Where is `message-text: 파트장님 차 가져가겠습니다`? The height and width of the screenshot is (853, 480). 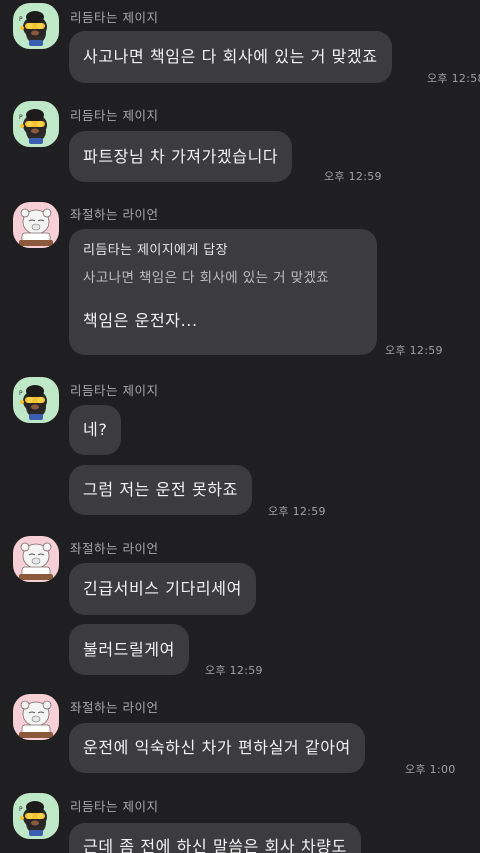 message-text: 파트장님 차 가져가겠습니다 is located at coordinates (181, 156).